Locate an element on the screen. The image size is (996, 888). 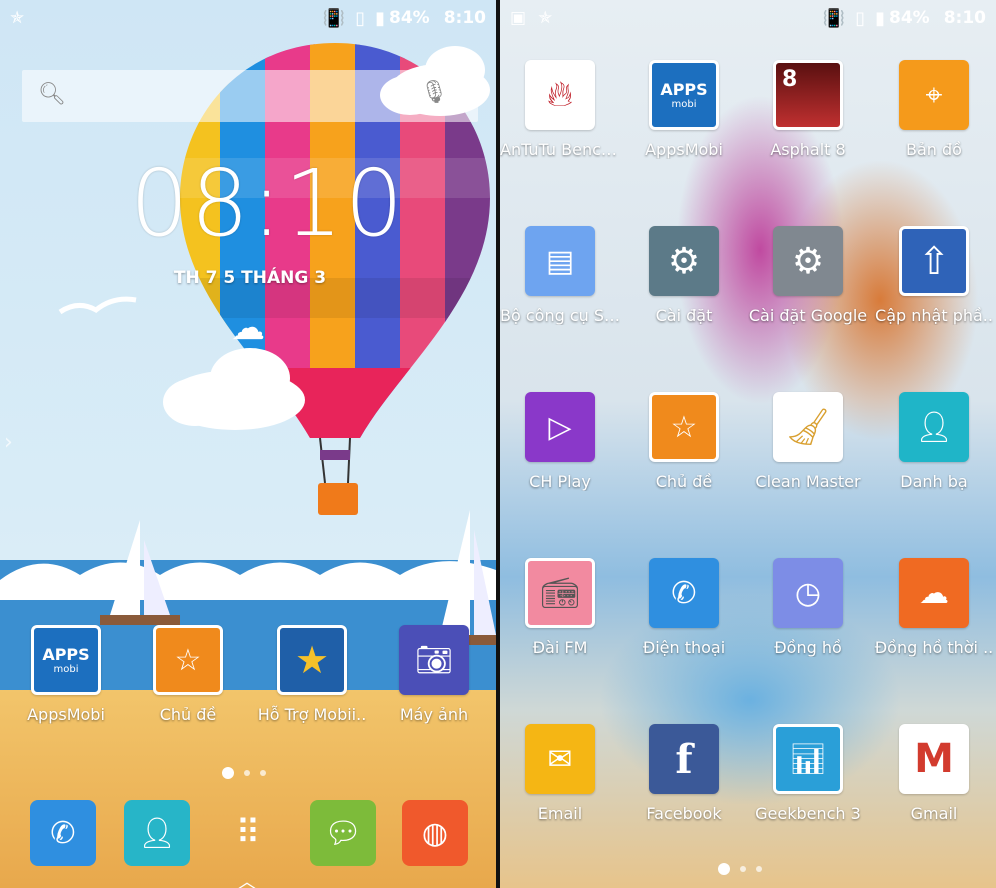
app-phone: ✆ Điện thoại is located at coordinates (684, 607).